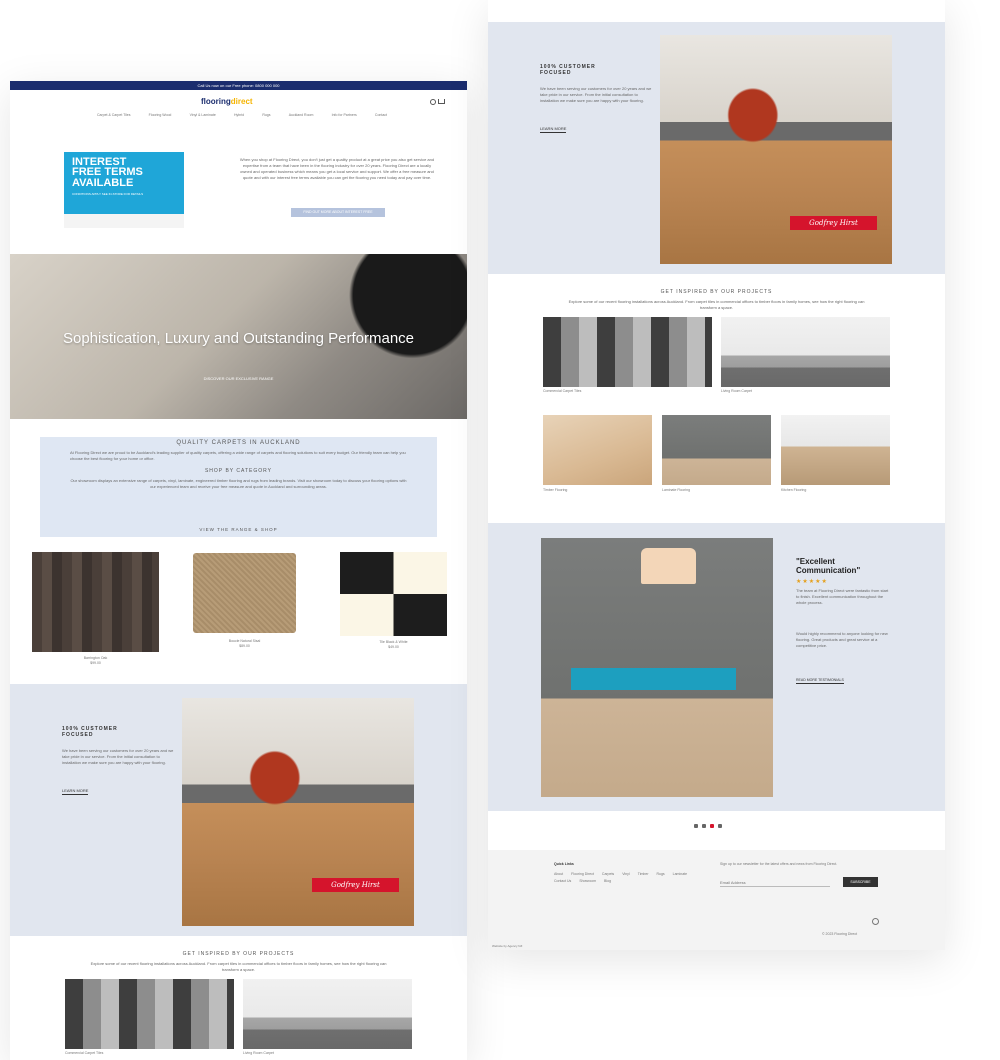 This screenshot has height=1060, width=1000. I want to click on product-price: $49.00, so click(393, 647).